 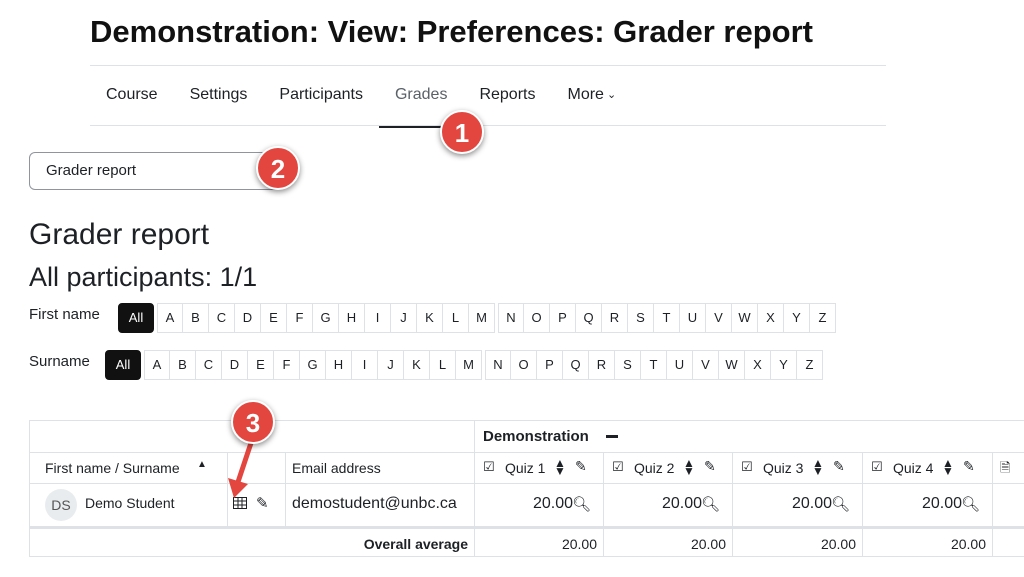 I want to click on course-total-icon: 🗎, so click(x=1005, y=467).